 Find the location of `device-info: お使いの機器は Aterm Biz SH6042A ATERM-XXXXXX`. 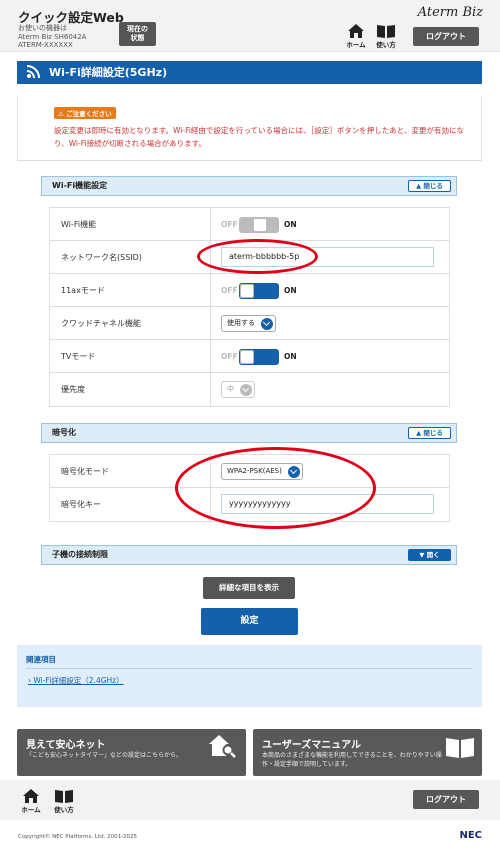

device-info: お使いの機器は Aterm Biz SH6042A ATERM-XXXXXX is located at coordinates (52, 37).